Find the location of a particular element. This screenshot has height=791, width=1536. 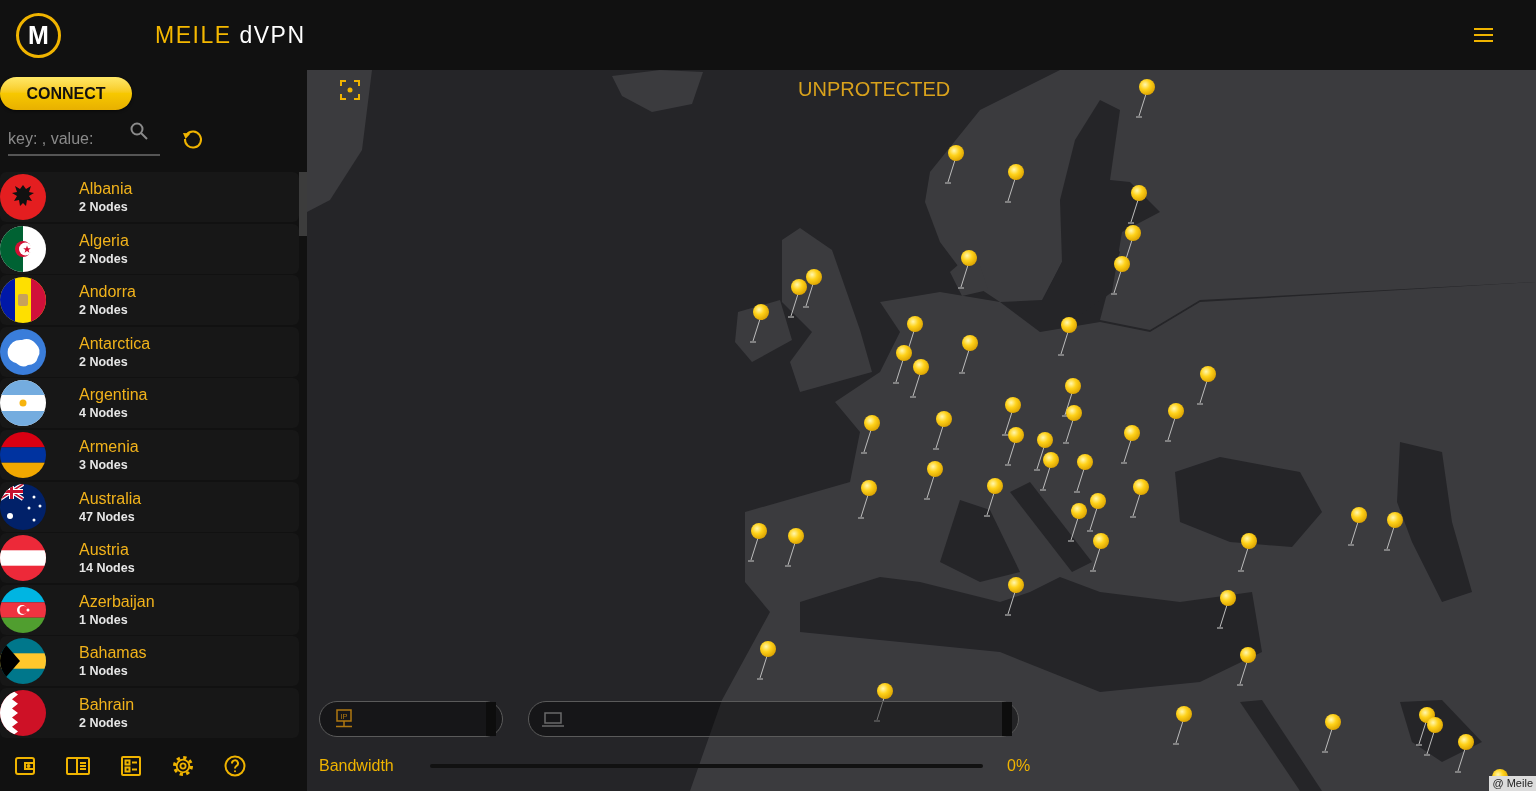

country-row: Albania 2 Nodes is located at coordinates (149, 197).